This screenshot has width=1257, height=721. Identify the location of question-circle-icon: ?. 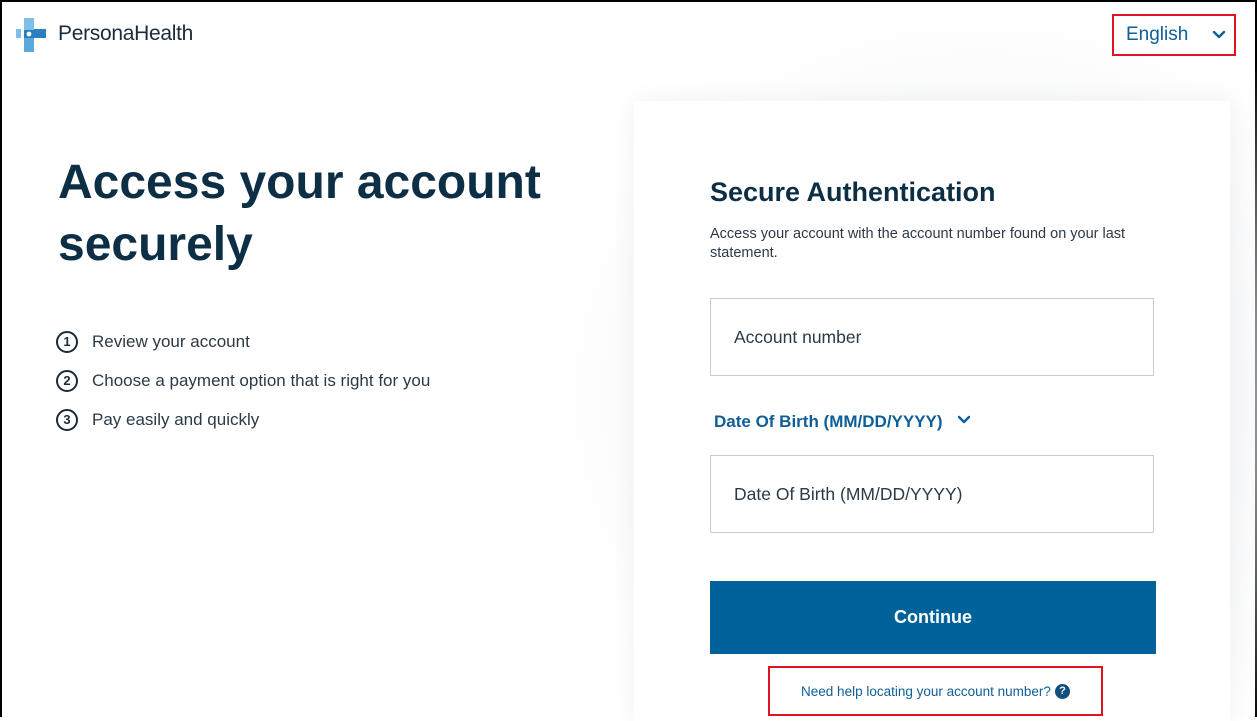
(1062, 691).